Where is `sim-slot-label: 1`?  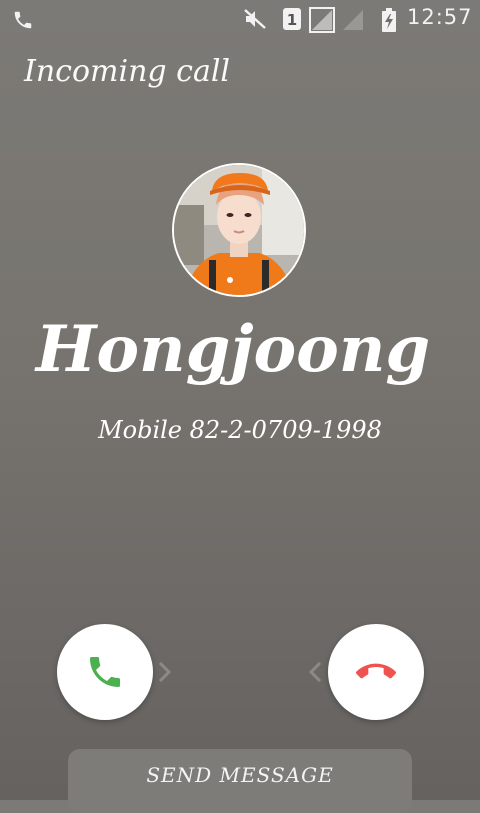
sim-slot-label: 1 is located at coordinates (292, 20).